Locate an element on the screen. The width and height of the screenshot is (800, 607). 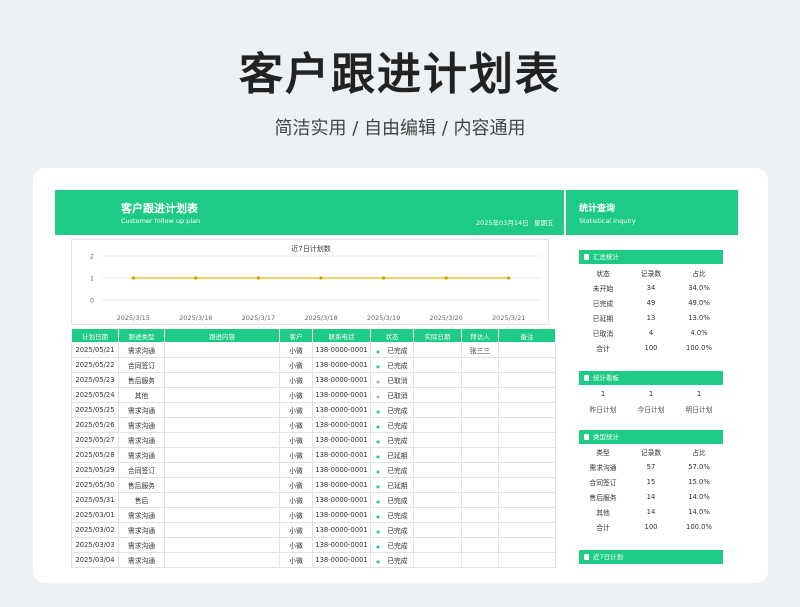
table-cell: 2025/03/03 is located at coordinates (95, 545).